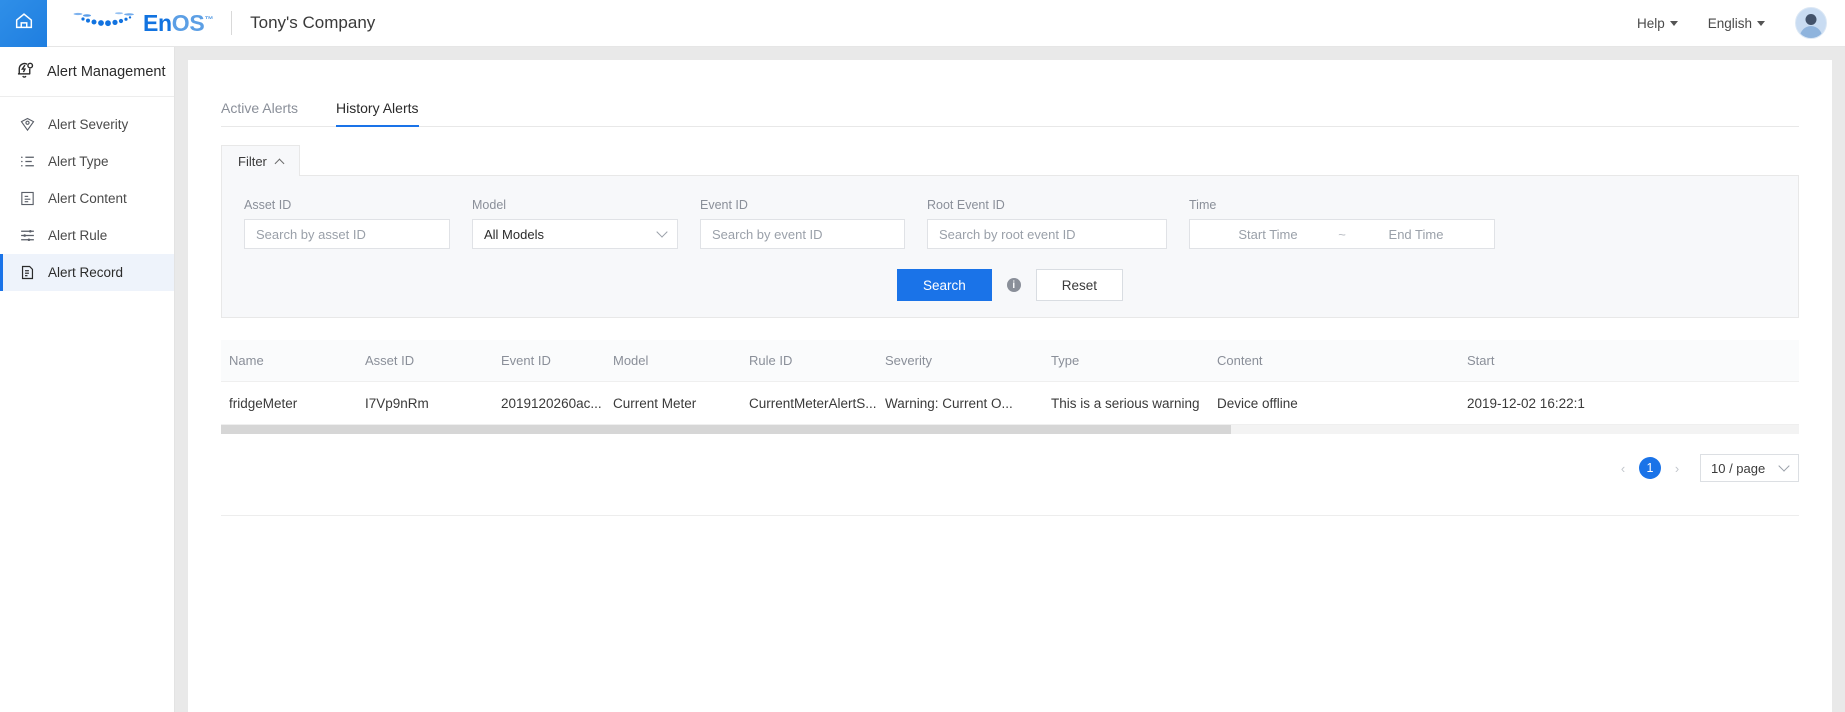 The height and width of the screenshot is (712, 1845). I want to click on avatar, so click(1811, 23).